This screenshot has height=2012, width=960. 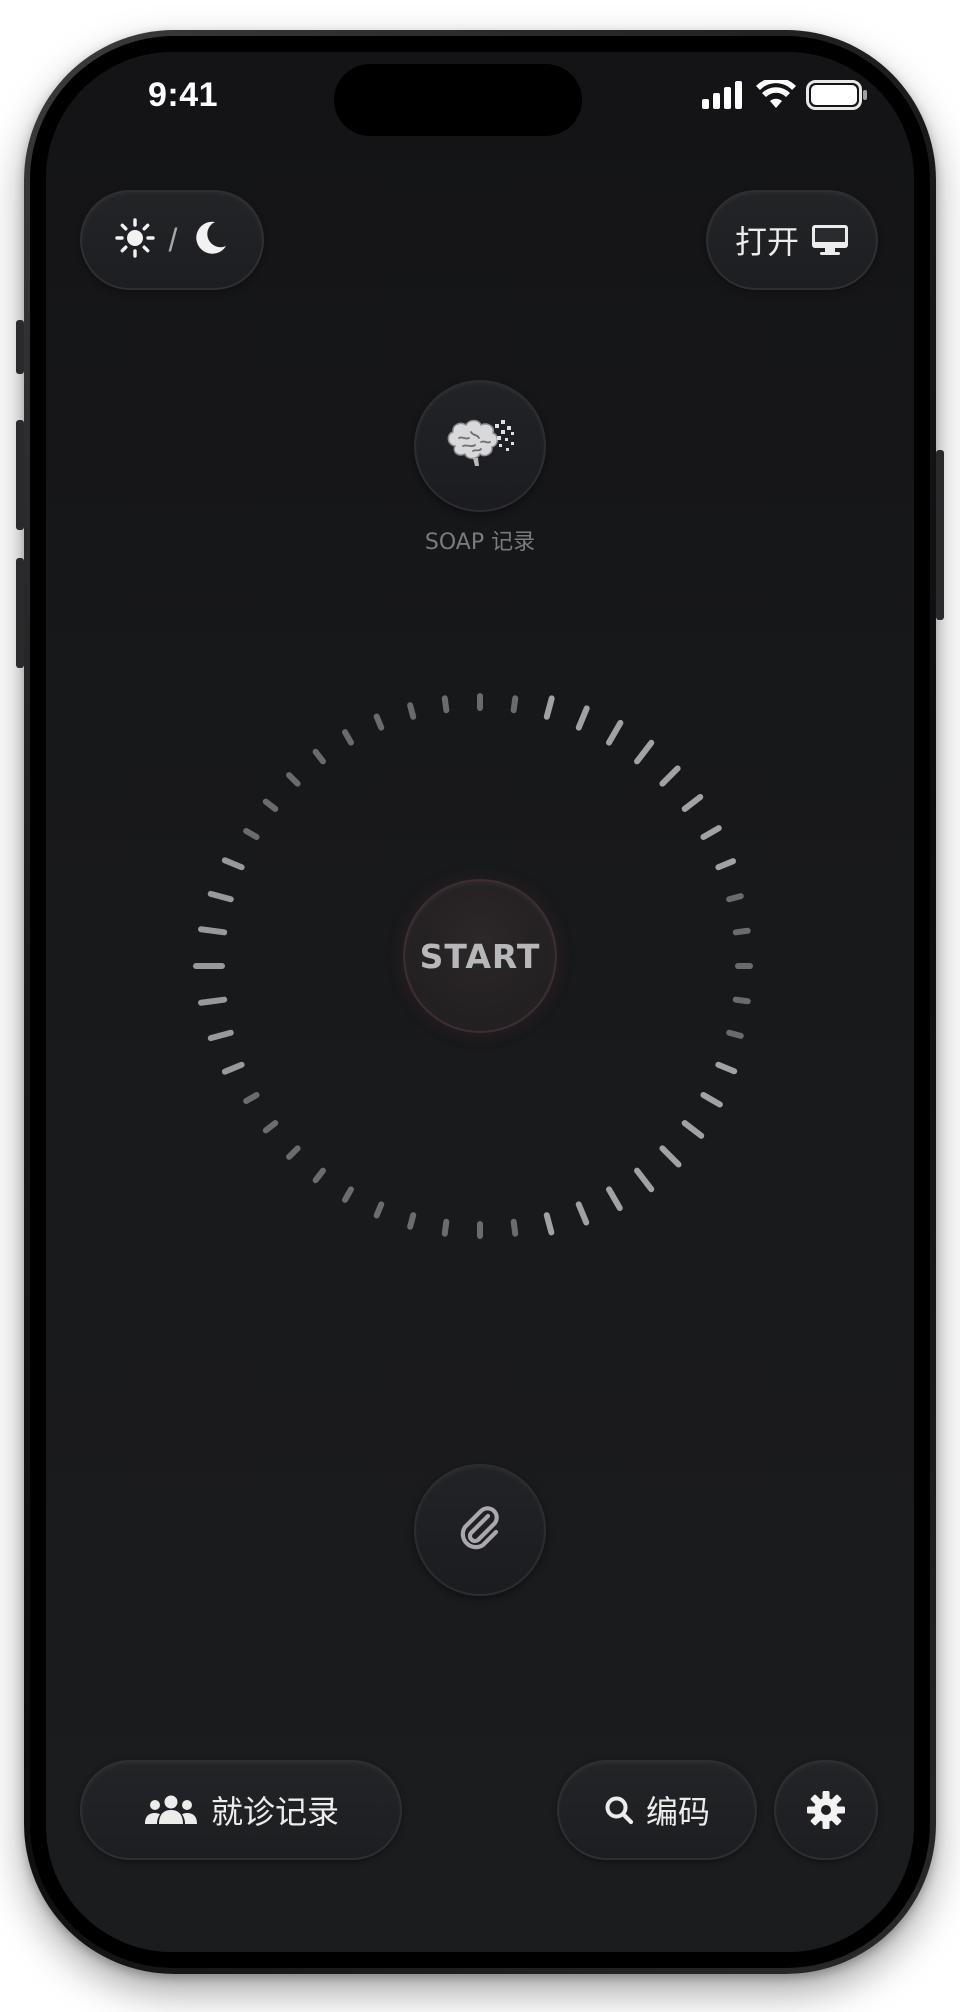 What do you see at coordinates (20, 613) in the screenshot?
I see `volume-down-button` at bounding box center [20, 613].